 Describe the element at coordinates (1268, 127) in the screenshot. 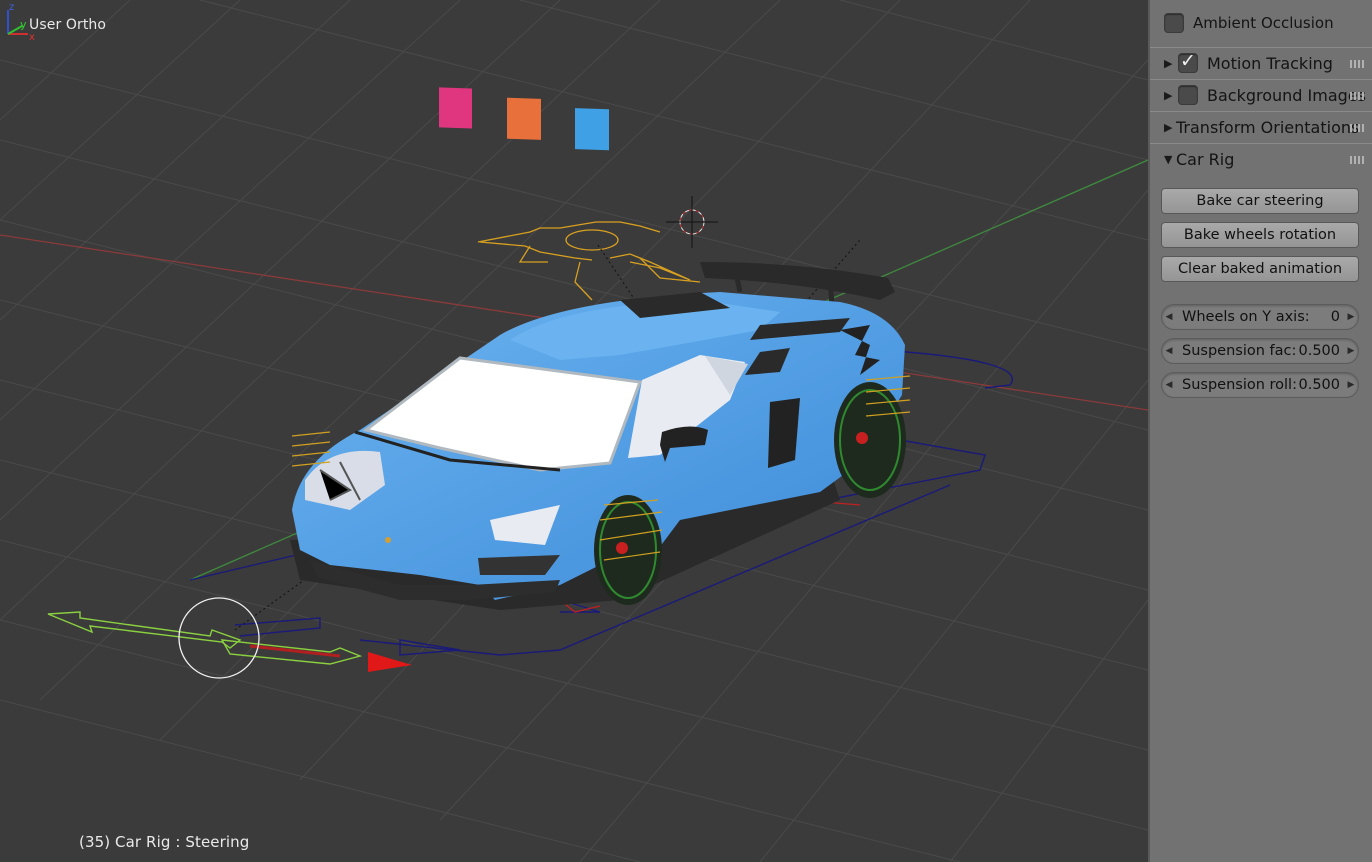

I see `panel-header-label: Transform Orientations` at that location.